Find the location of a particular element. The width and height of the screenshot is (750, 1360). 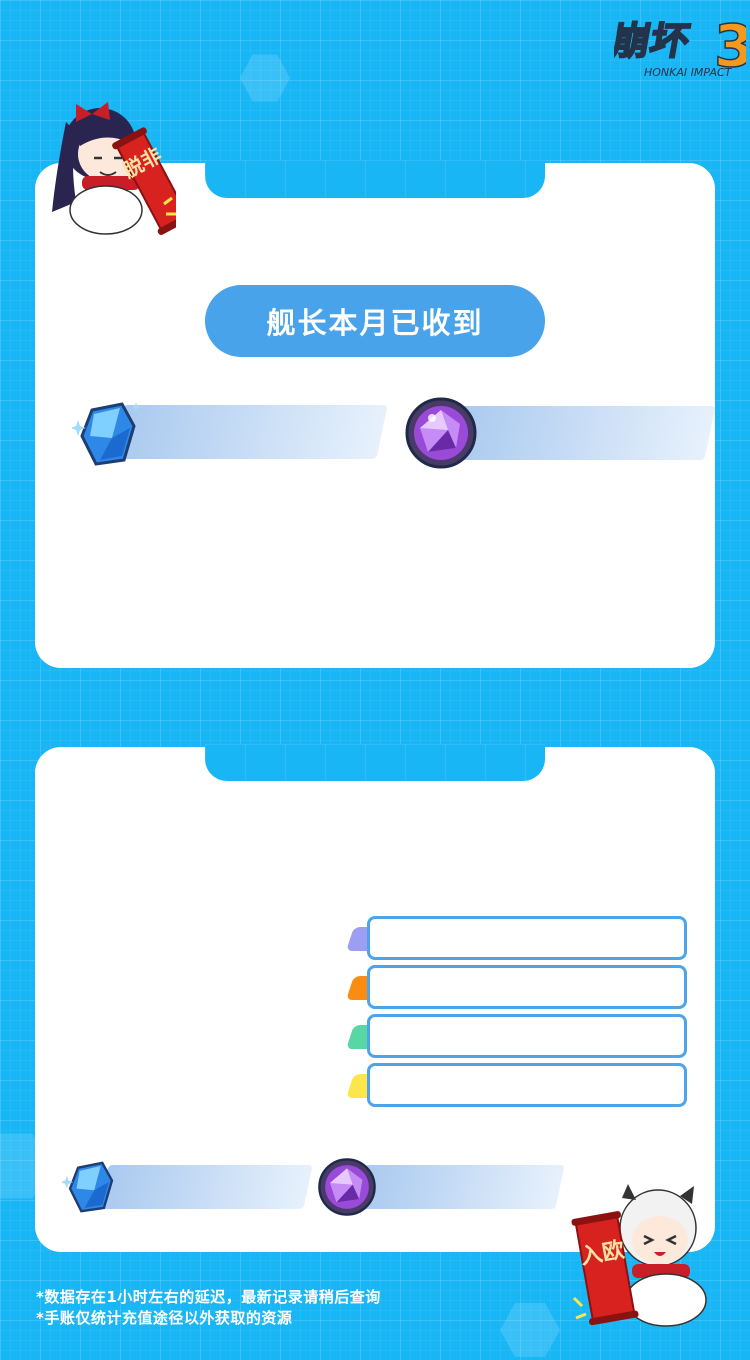

chibi-character-right: 入欧 is located at coordinates (639, 1255).